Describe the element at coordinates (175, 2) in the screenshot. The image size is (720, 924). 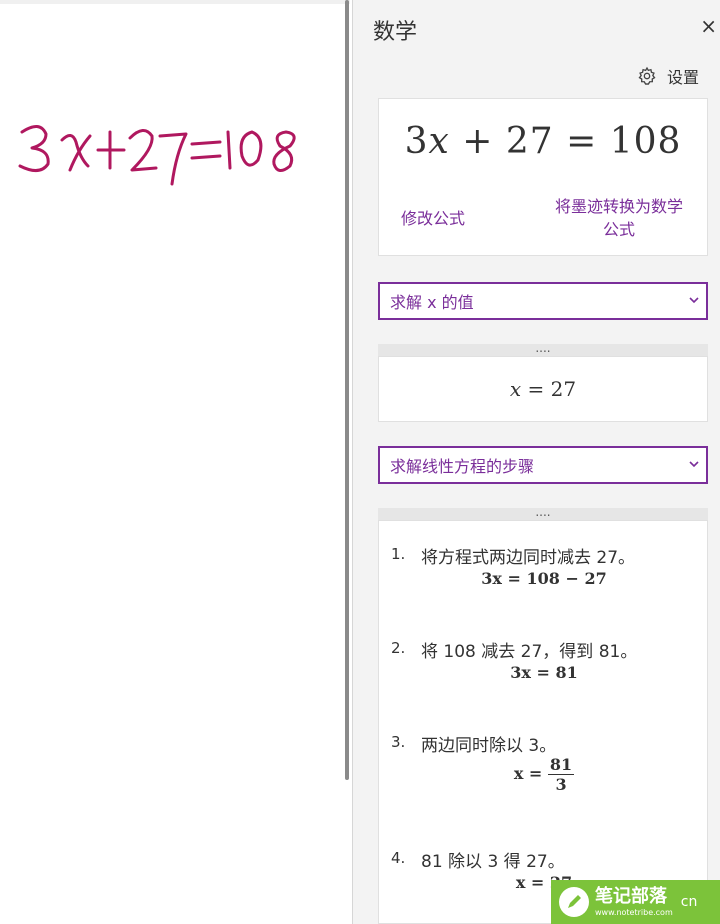
I see `canvas-top-border` at that location.